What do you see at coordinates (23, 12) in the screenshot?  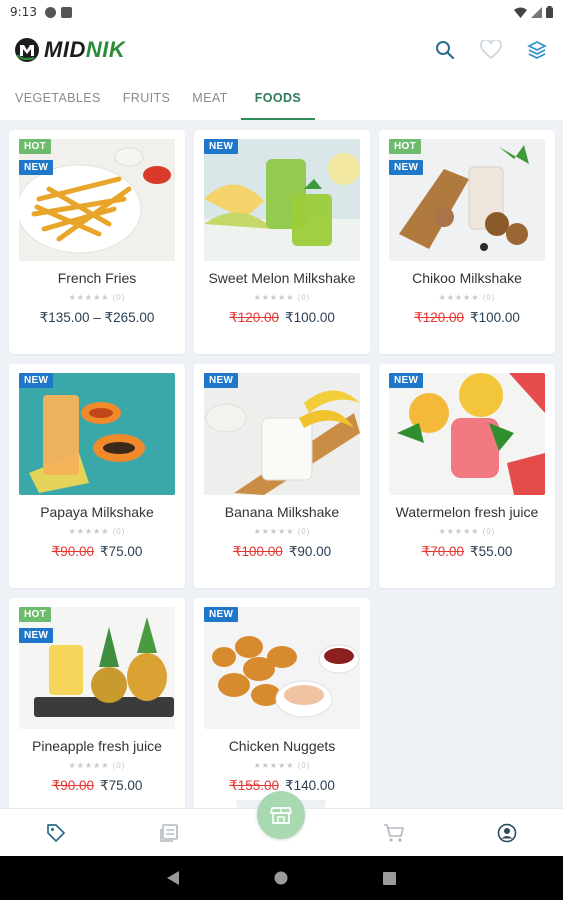 I see `status-time: 9:13` at bounding box center [23, 12].